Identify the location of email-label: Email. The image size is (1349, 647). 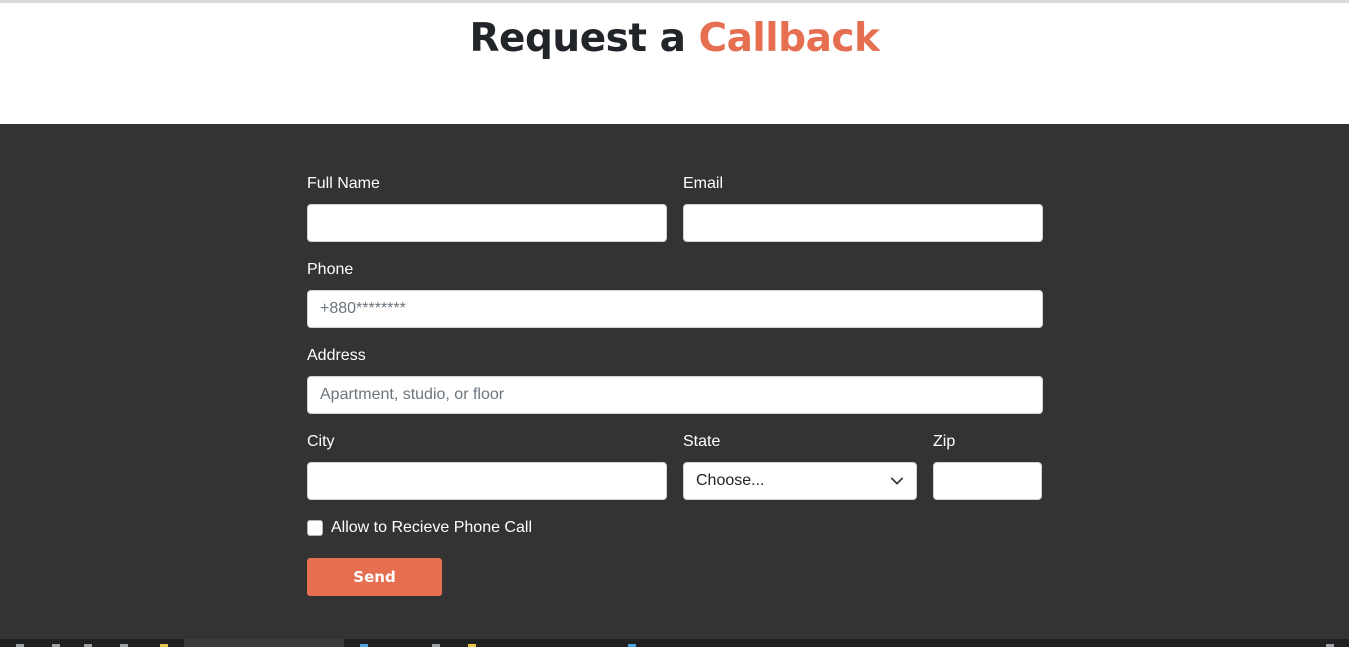
(703, 183).